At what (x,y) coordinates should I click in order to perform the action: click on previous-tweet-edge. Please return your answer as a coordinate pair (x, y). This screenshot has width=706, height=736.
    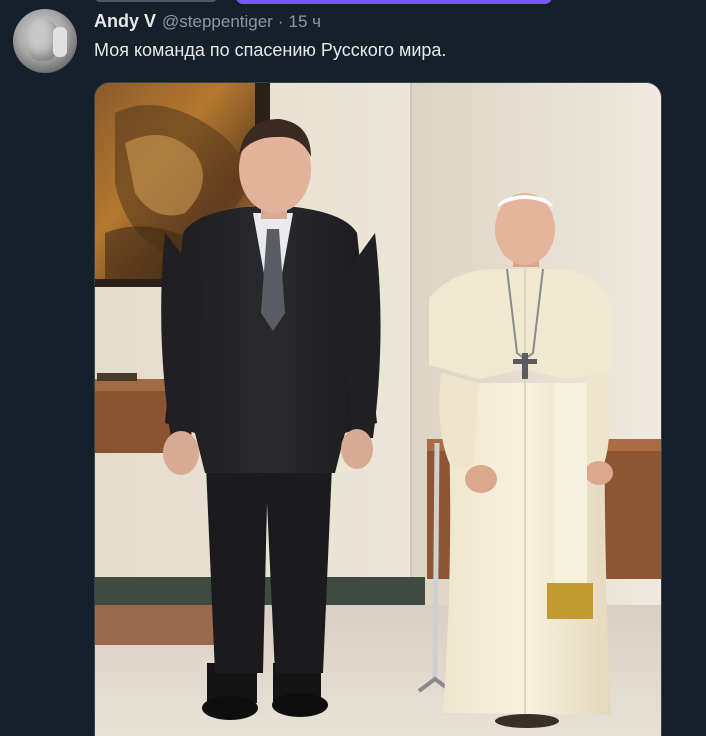
    Looking at the image, I should click on (353, 3).